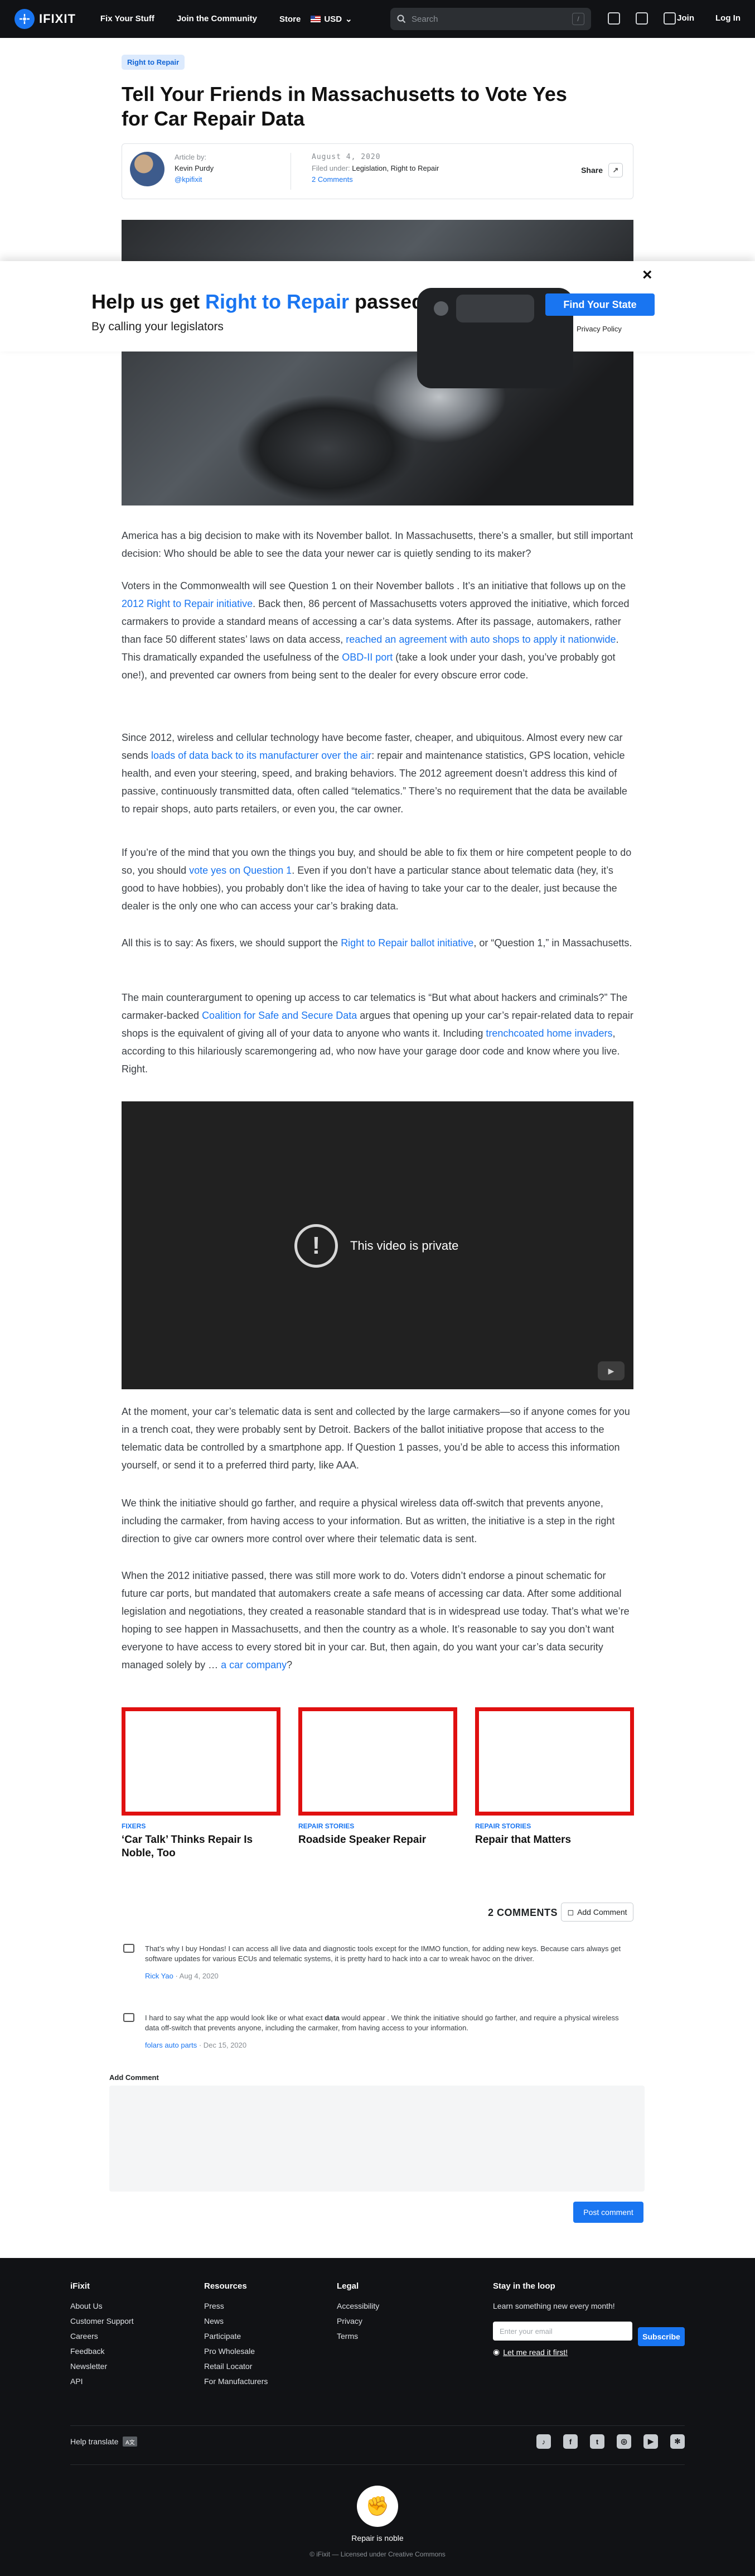 The image size is (755, 2576). Describe the element at coordinates (647, 276) in the screenshot. I see `close-icon: ×` at that location.